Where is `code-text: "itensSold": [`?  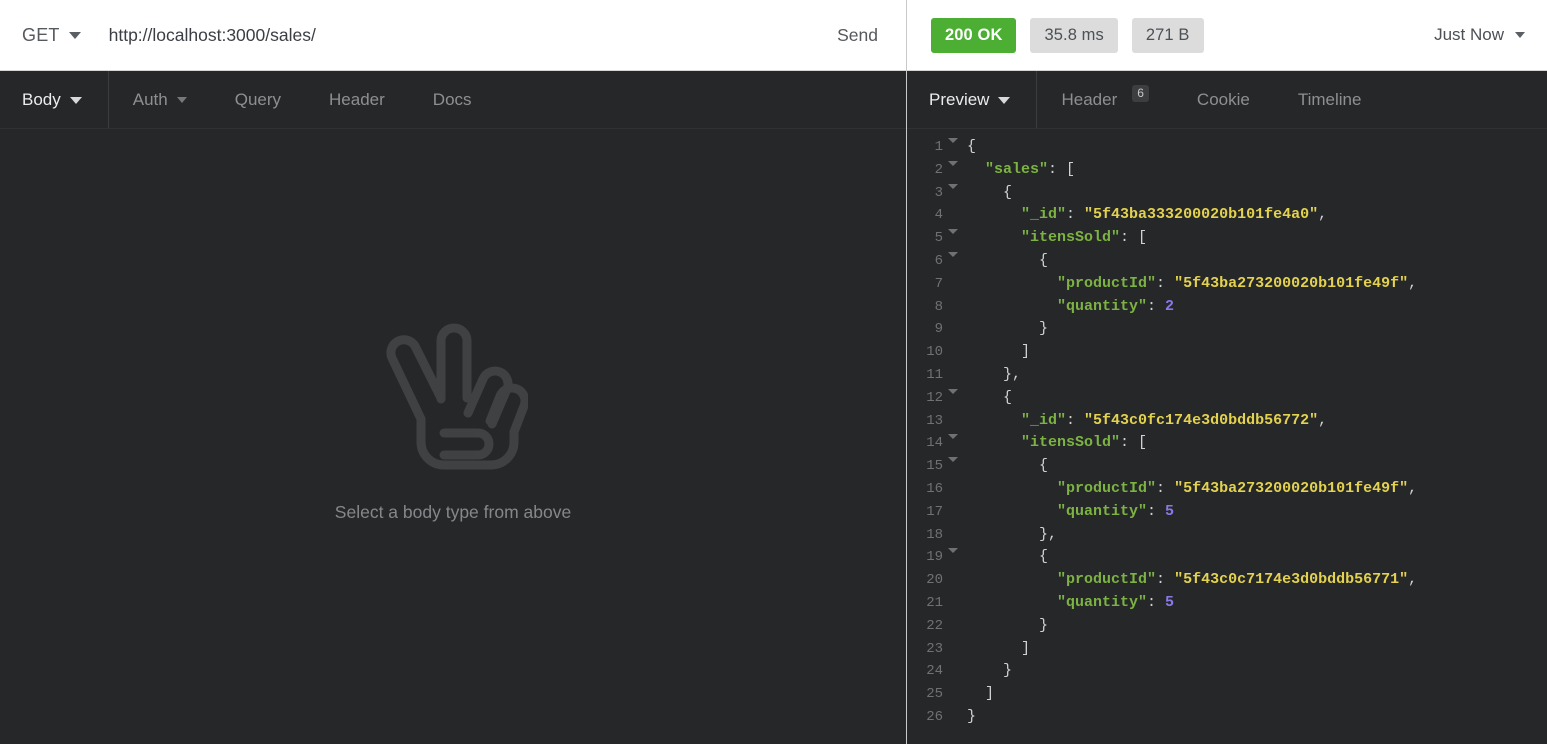
code-text: "itensSold": [ is located at coordinates (1084, 443).